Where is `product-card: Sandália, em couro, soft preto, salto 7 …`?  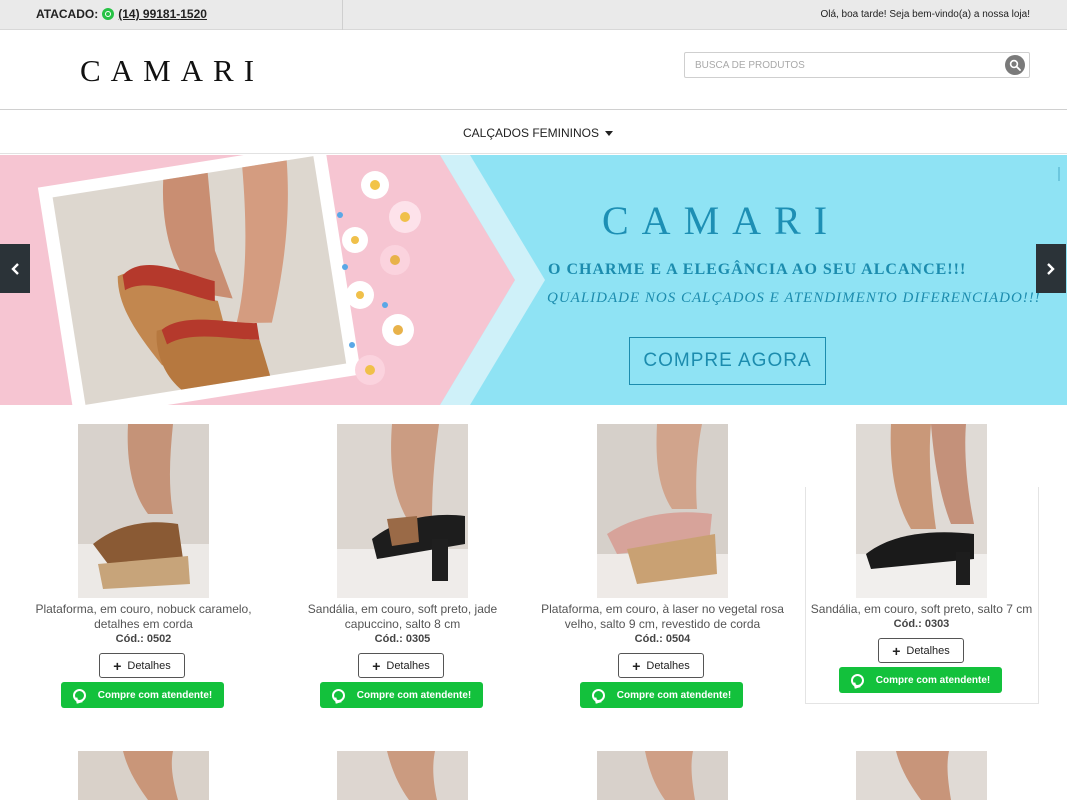 product-card: Sandália, em couro, soft preto, salto 7 … is located at coordinates (921, 565).